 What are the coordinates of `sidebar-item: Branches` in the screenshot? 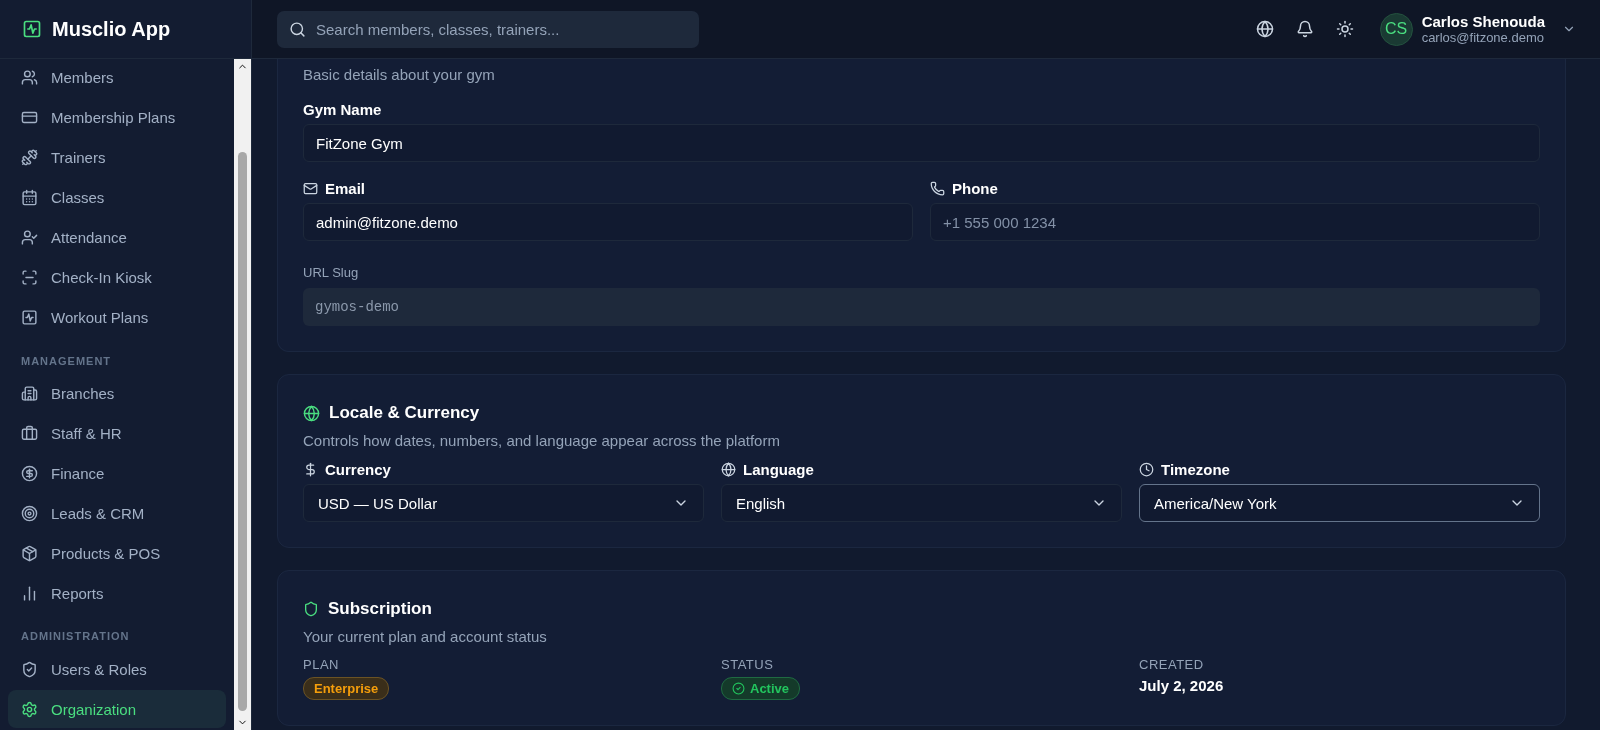 It's located at (117, 393).